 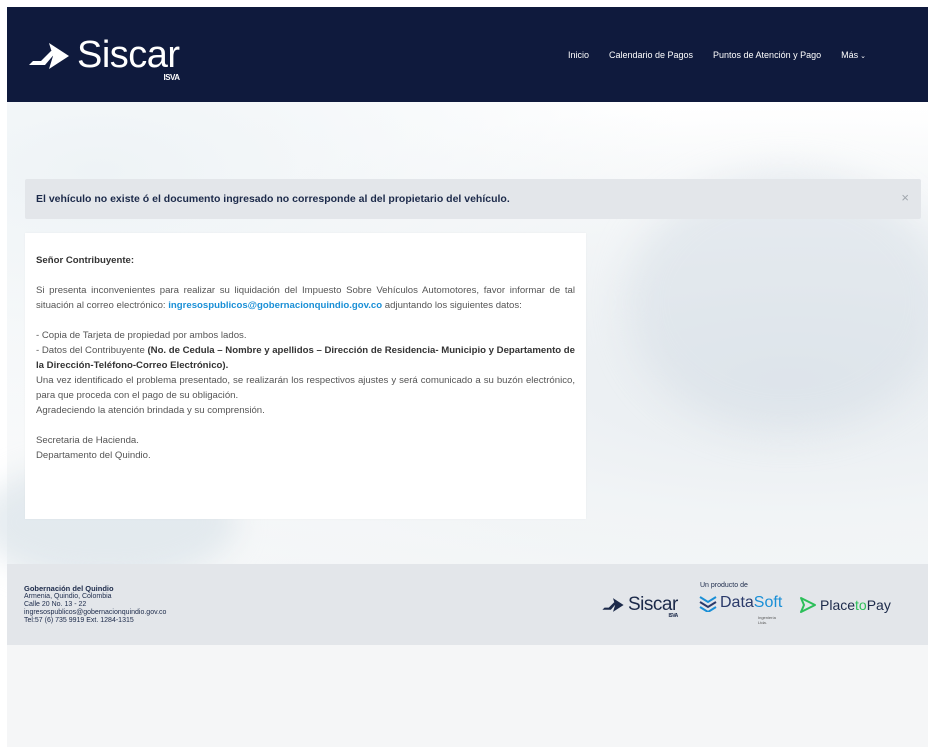 What do you see at coordinates (85, 260) in the screenshot?
I see `salutation: Señor Contribuyente:` at bounding box center [85, 260].